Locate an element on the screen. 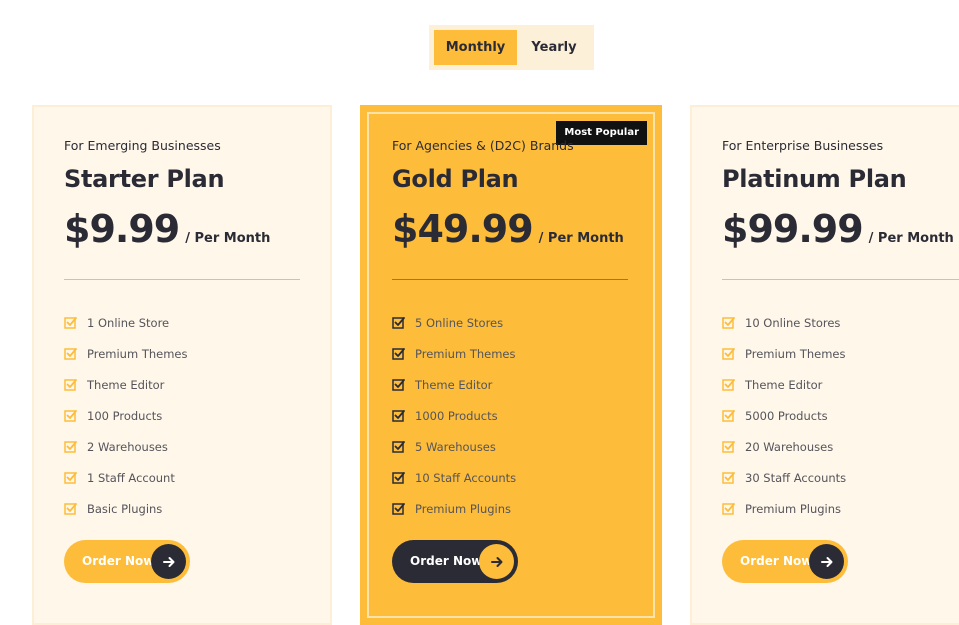  feature-item: 20 Warehouses is located at coordinates (784, 446).